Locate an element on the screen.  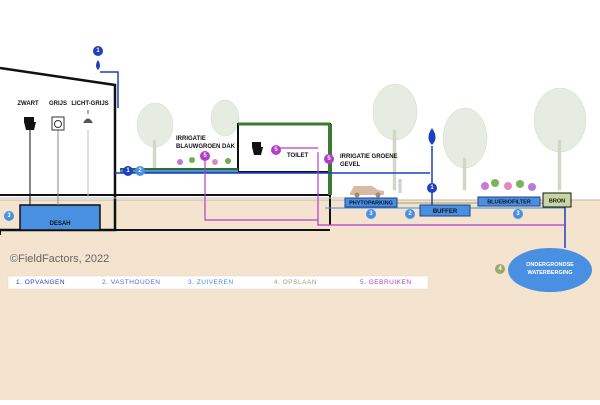
badge-zuiveren-phytoparking: 3 is located at coordinates (371, 214).